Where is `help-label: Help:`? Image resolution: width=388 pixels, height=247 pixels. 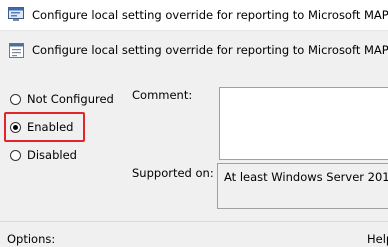
help-label: Help: is located at coordinates (377, 239).